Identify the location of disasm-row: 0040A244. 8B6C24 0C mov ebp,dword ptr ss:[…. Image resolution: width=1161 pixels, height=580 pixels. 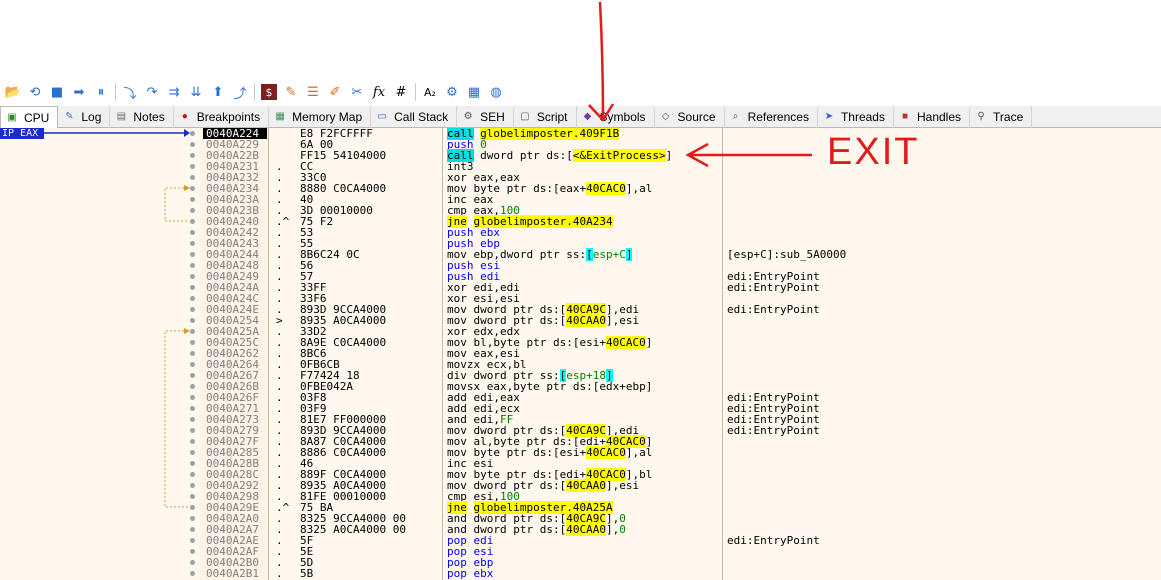
(580, 254).